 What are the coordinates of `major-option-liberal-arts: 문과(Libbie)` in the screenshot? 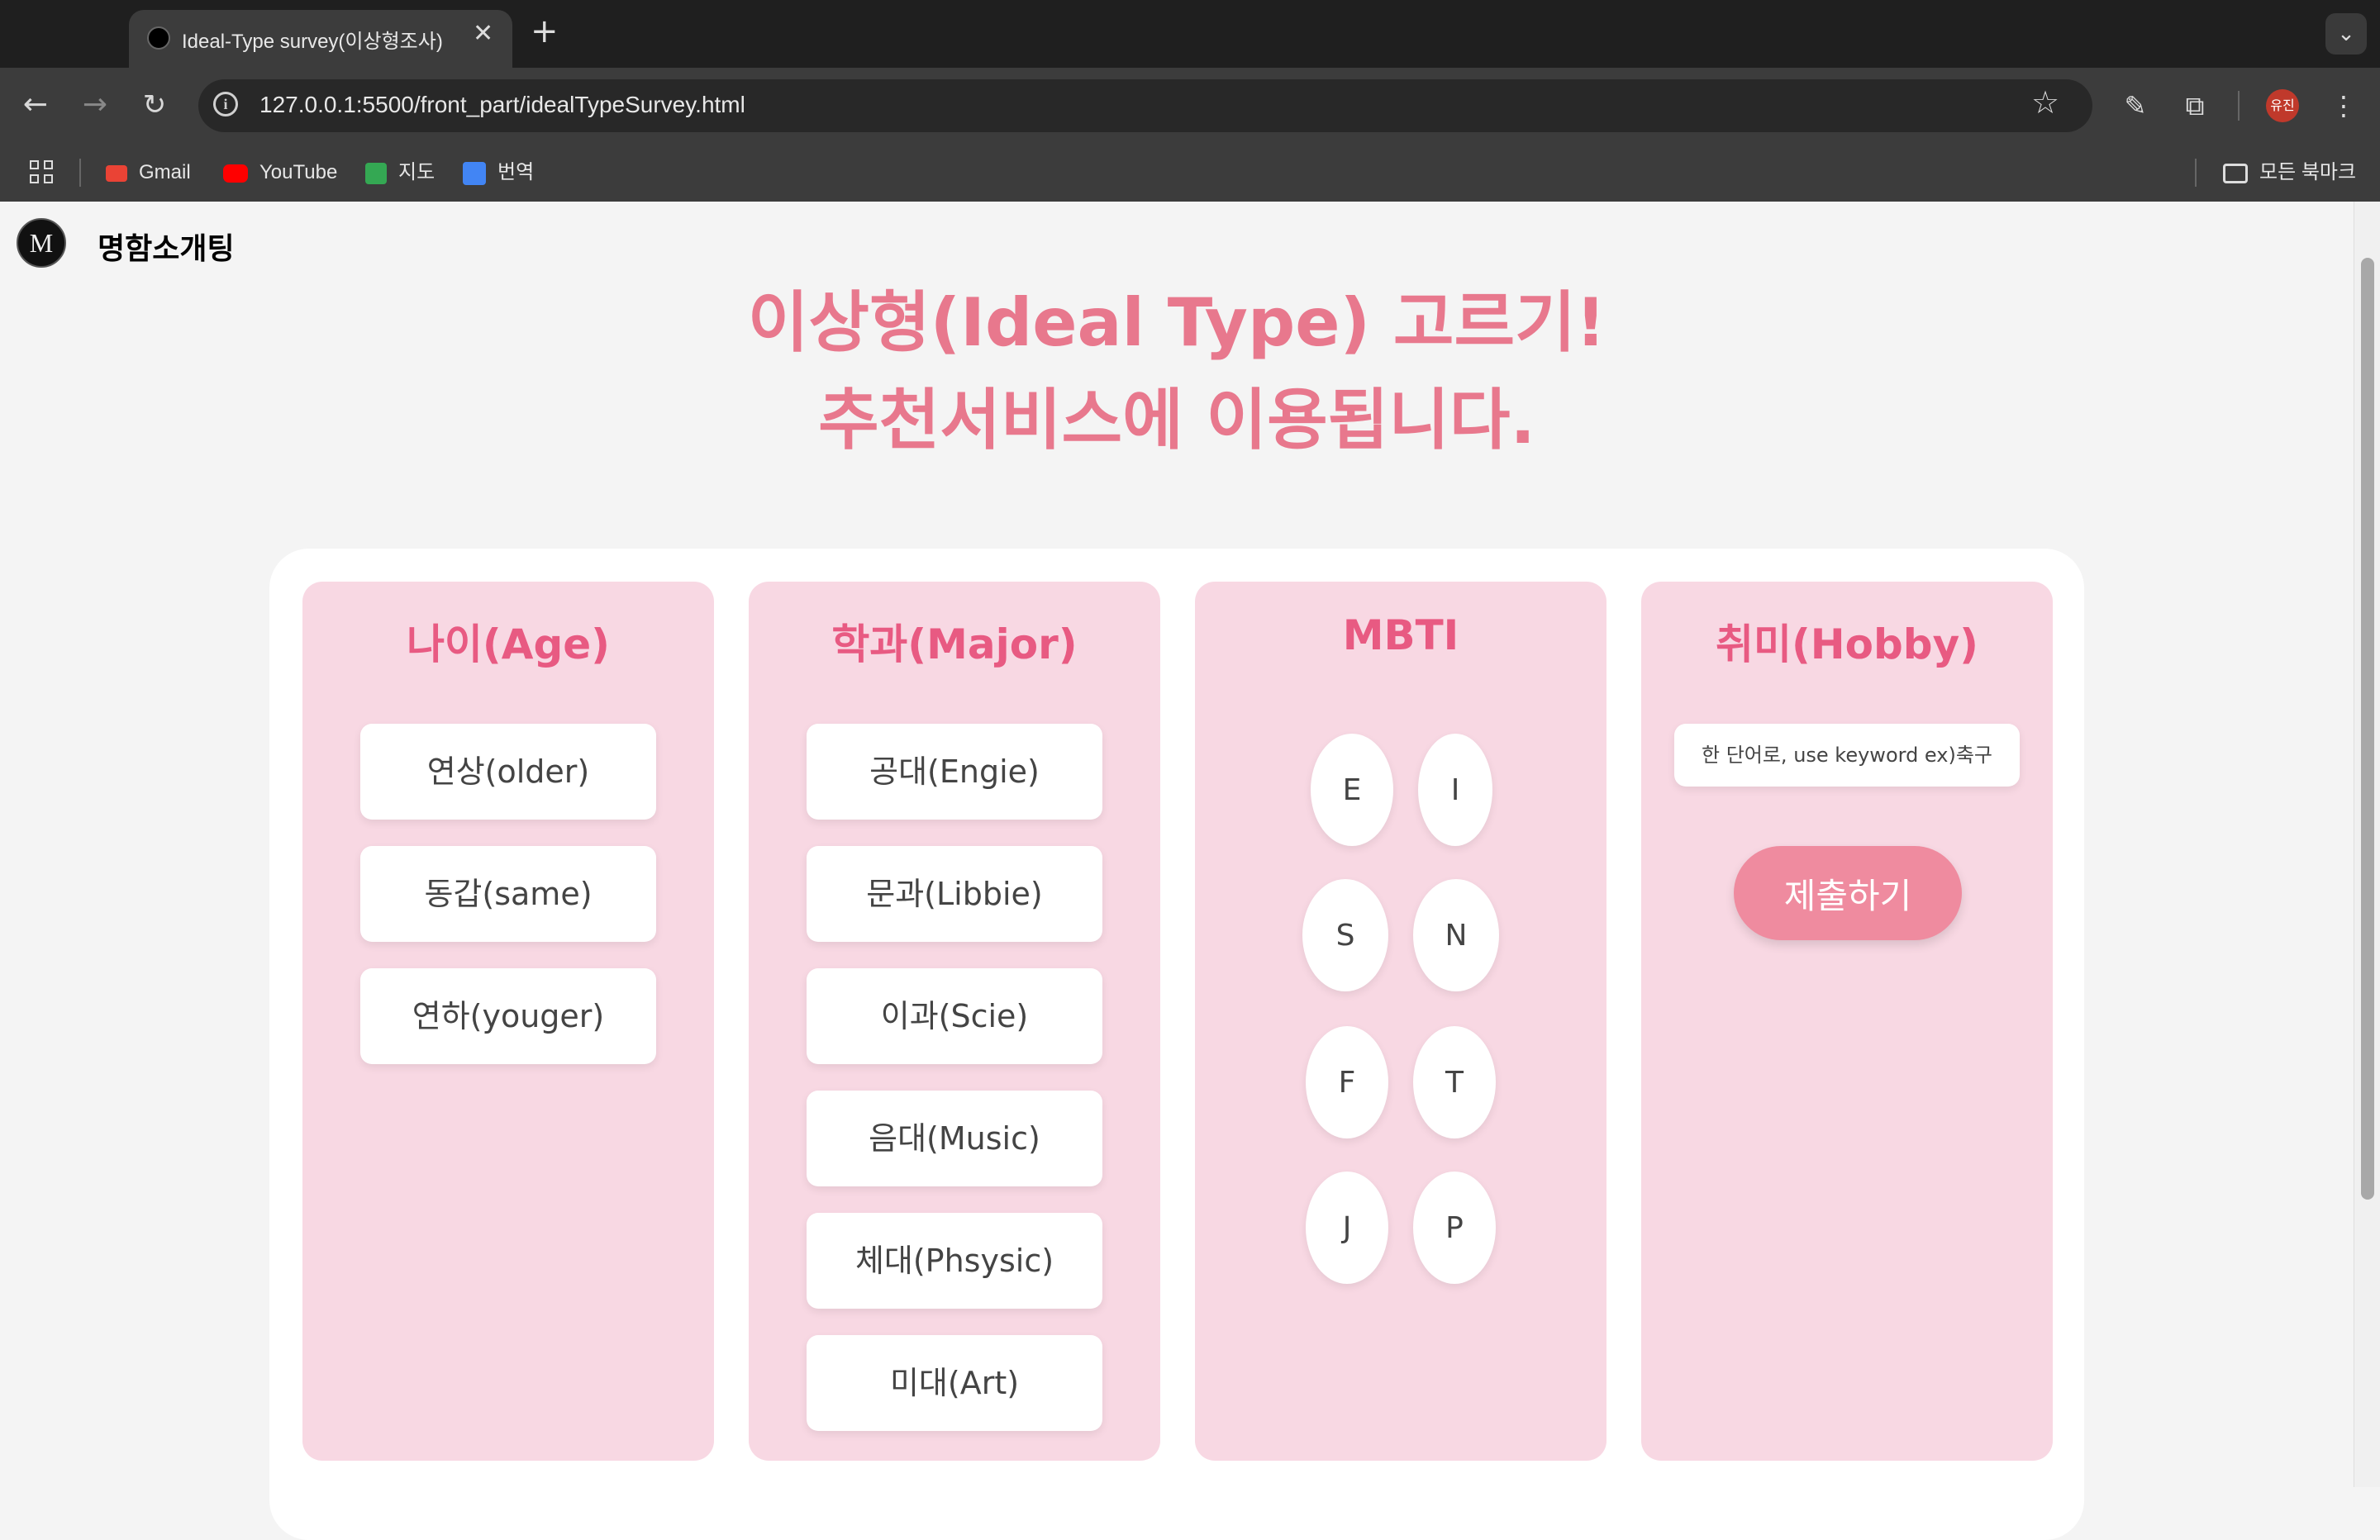 It's located at (954, 894).